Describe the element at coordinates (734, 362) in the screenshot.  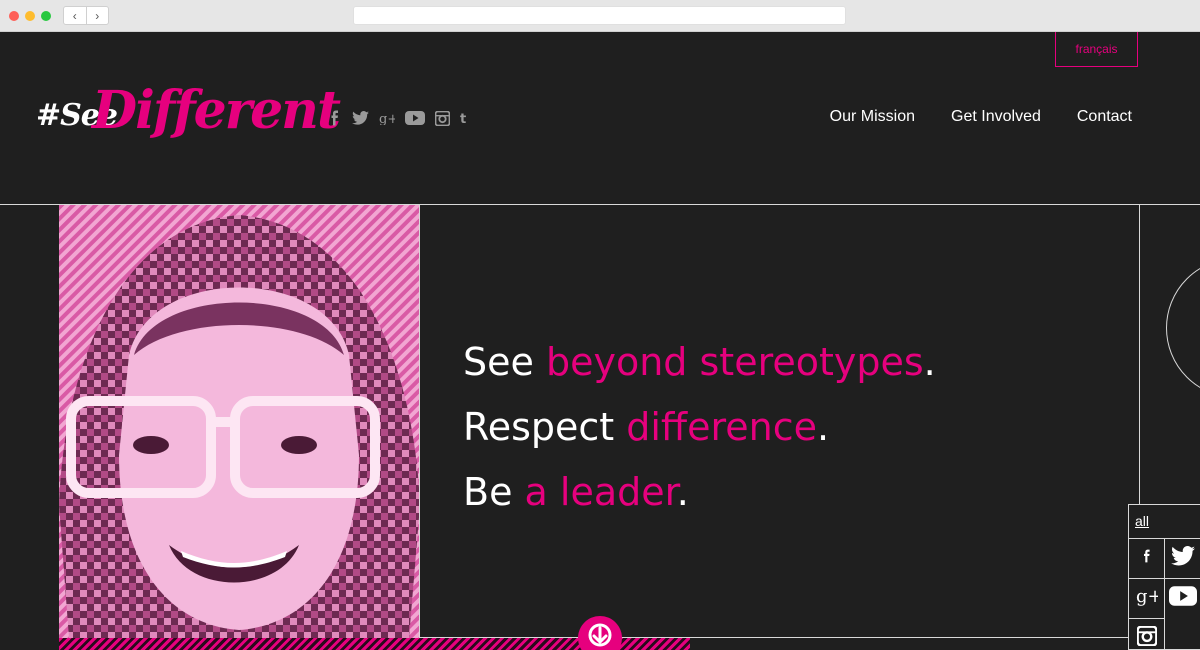
I see `tagline-line-1-accent: beyond stereotypes` at that location.